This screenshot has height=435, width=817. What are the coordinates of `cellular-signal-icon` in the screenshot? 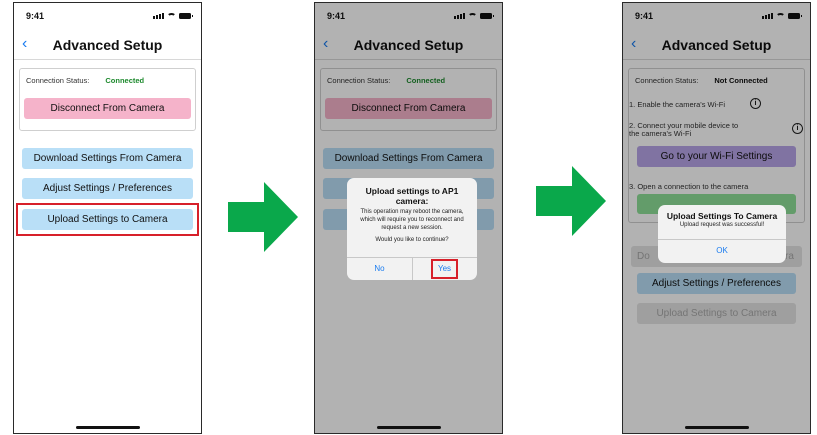 It's located at (158, 16).